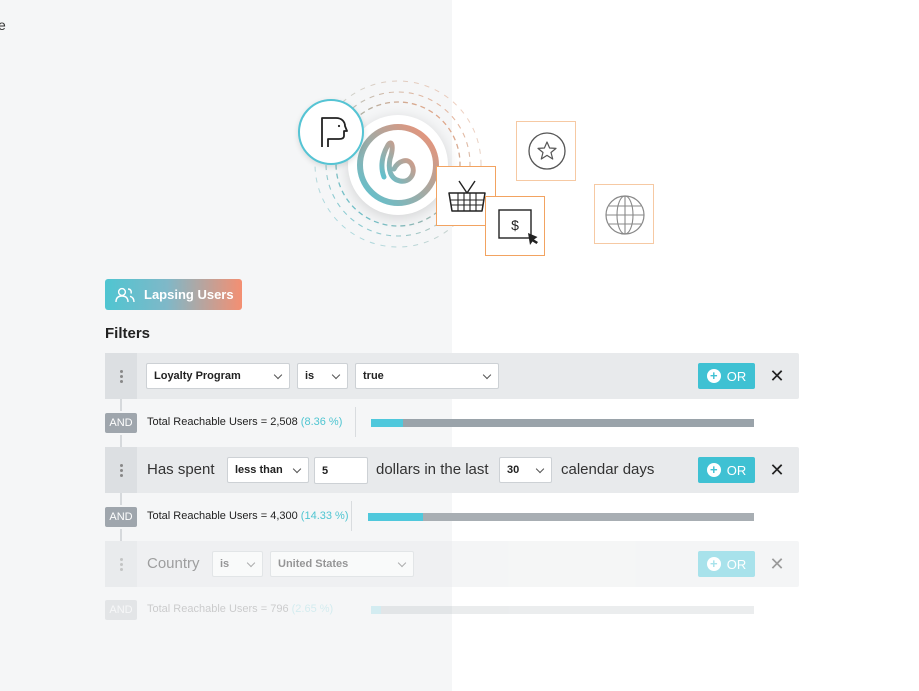 This screenshot has height=691, width=919. What do you see at coordinates (222, 516) in the screenshot?
I see `reachable-users-count: Total Reachable Users = 4,300` at bounding box center [222, 516].